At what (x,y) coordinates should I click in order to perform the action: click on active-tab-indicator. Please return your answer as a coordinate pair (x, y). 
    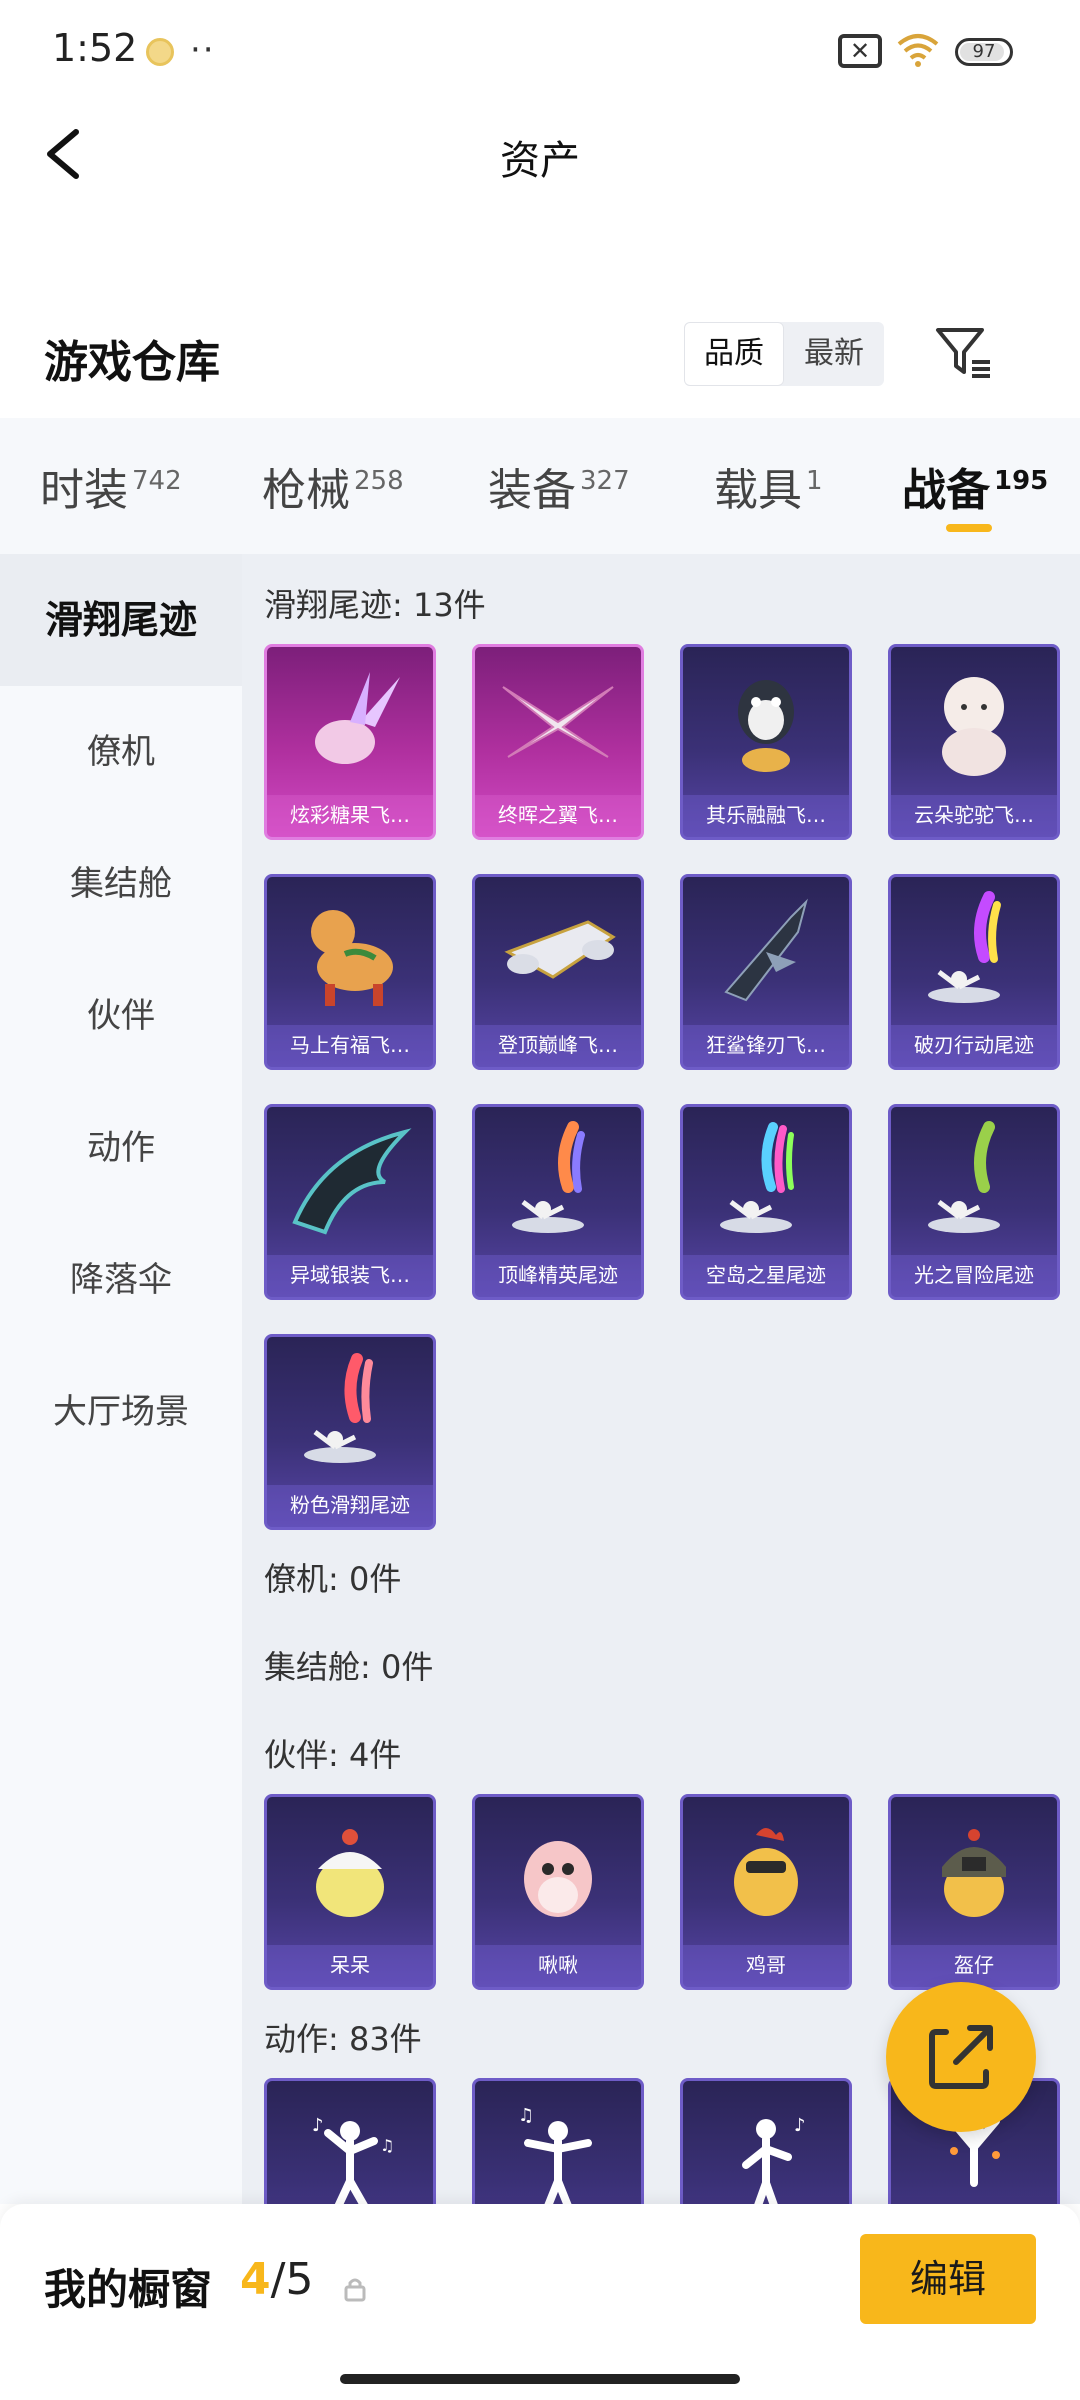
    Looking at the image, I should click on (969, 528).